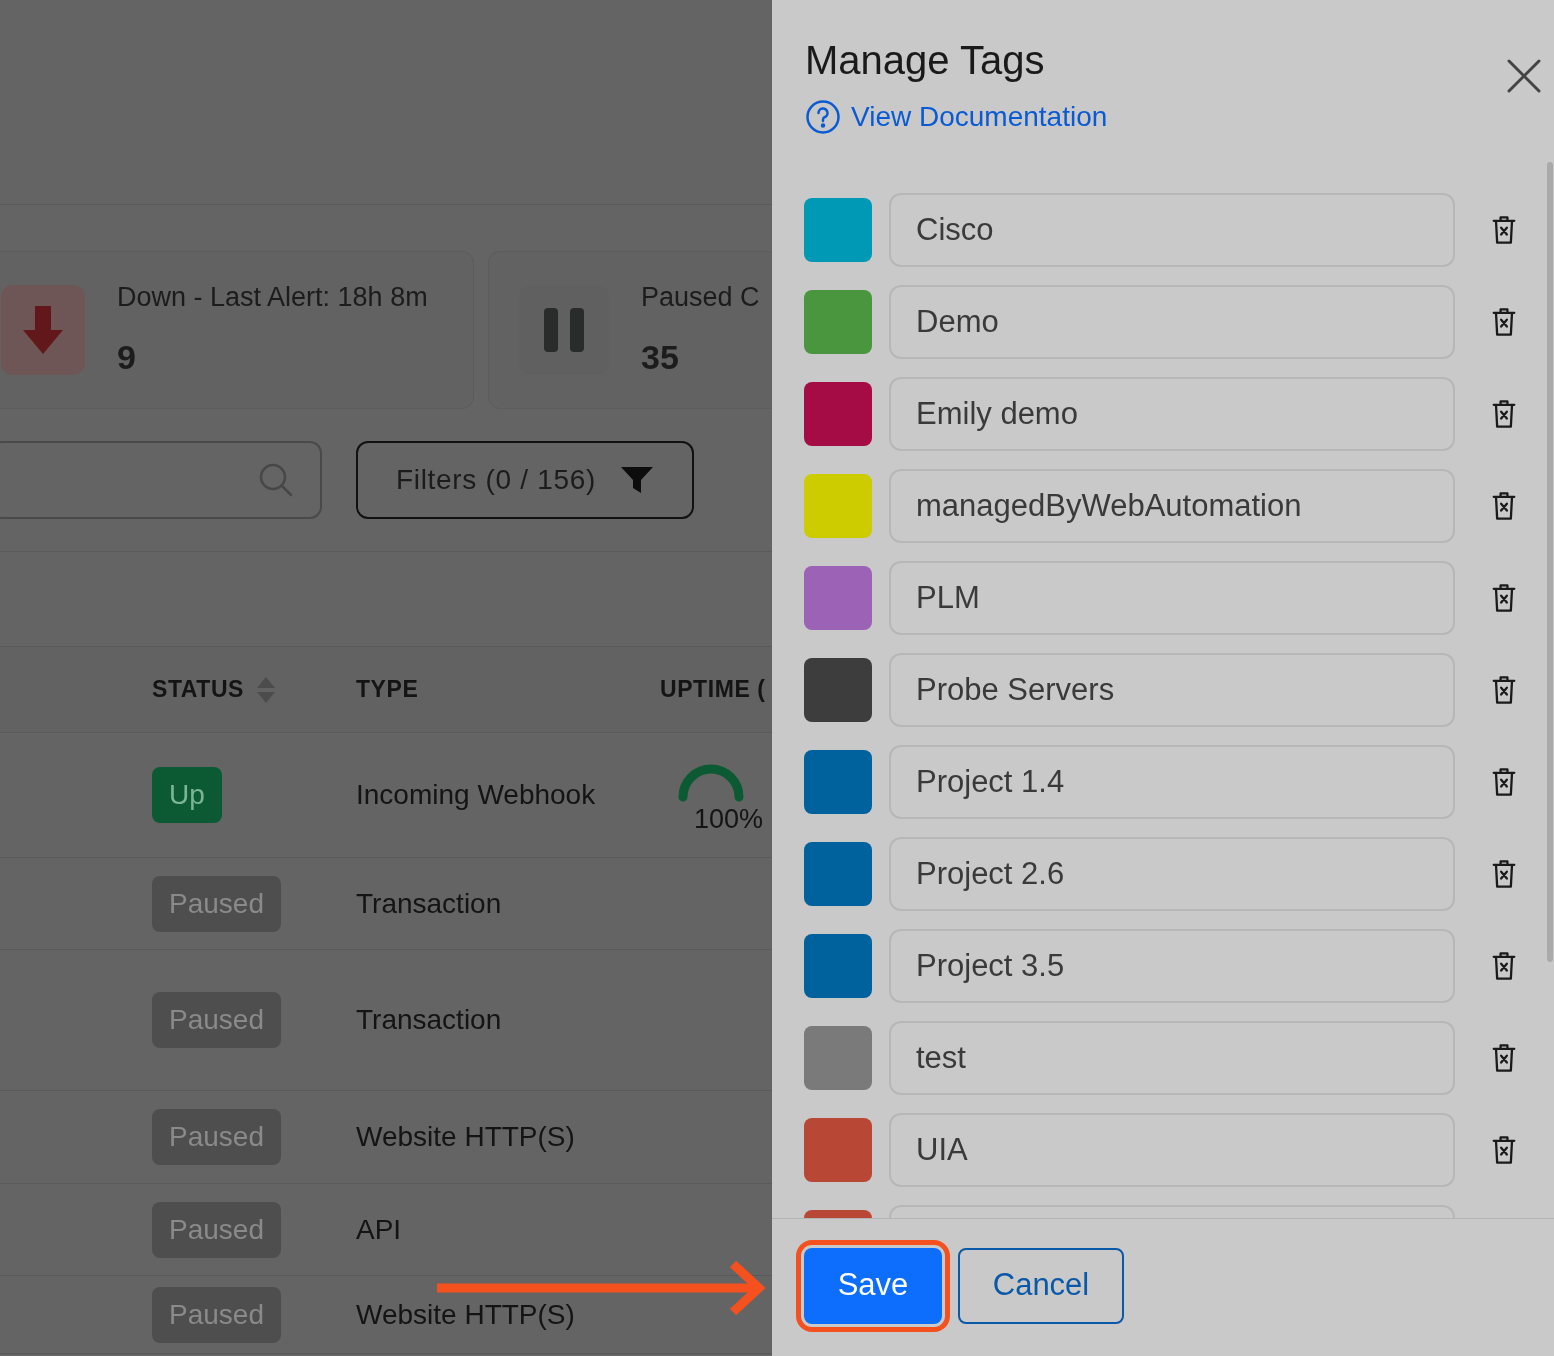  What do you see at coordinates (127, 357) in the screenshot?
I see `card-count: 9` at bounding box center [127, 357].